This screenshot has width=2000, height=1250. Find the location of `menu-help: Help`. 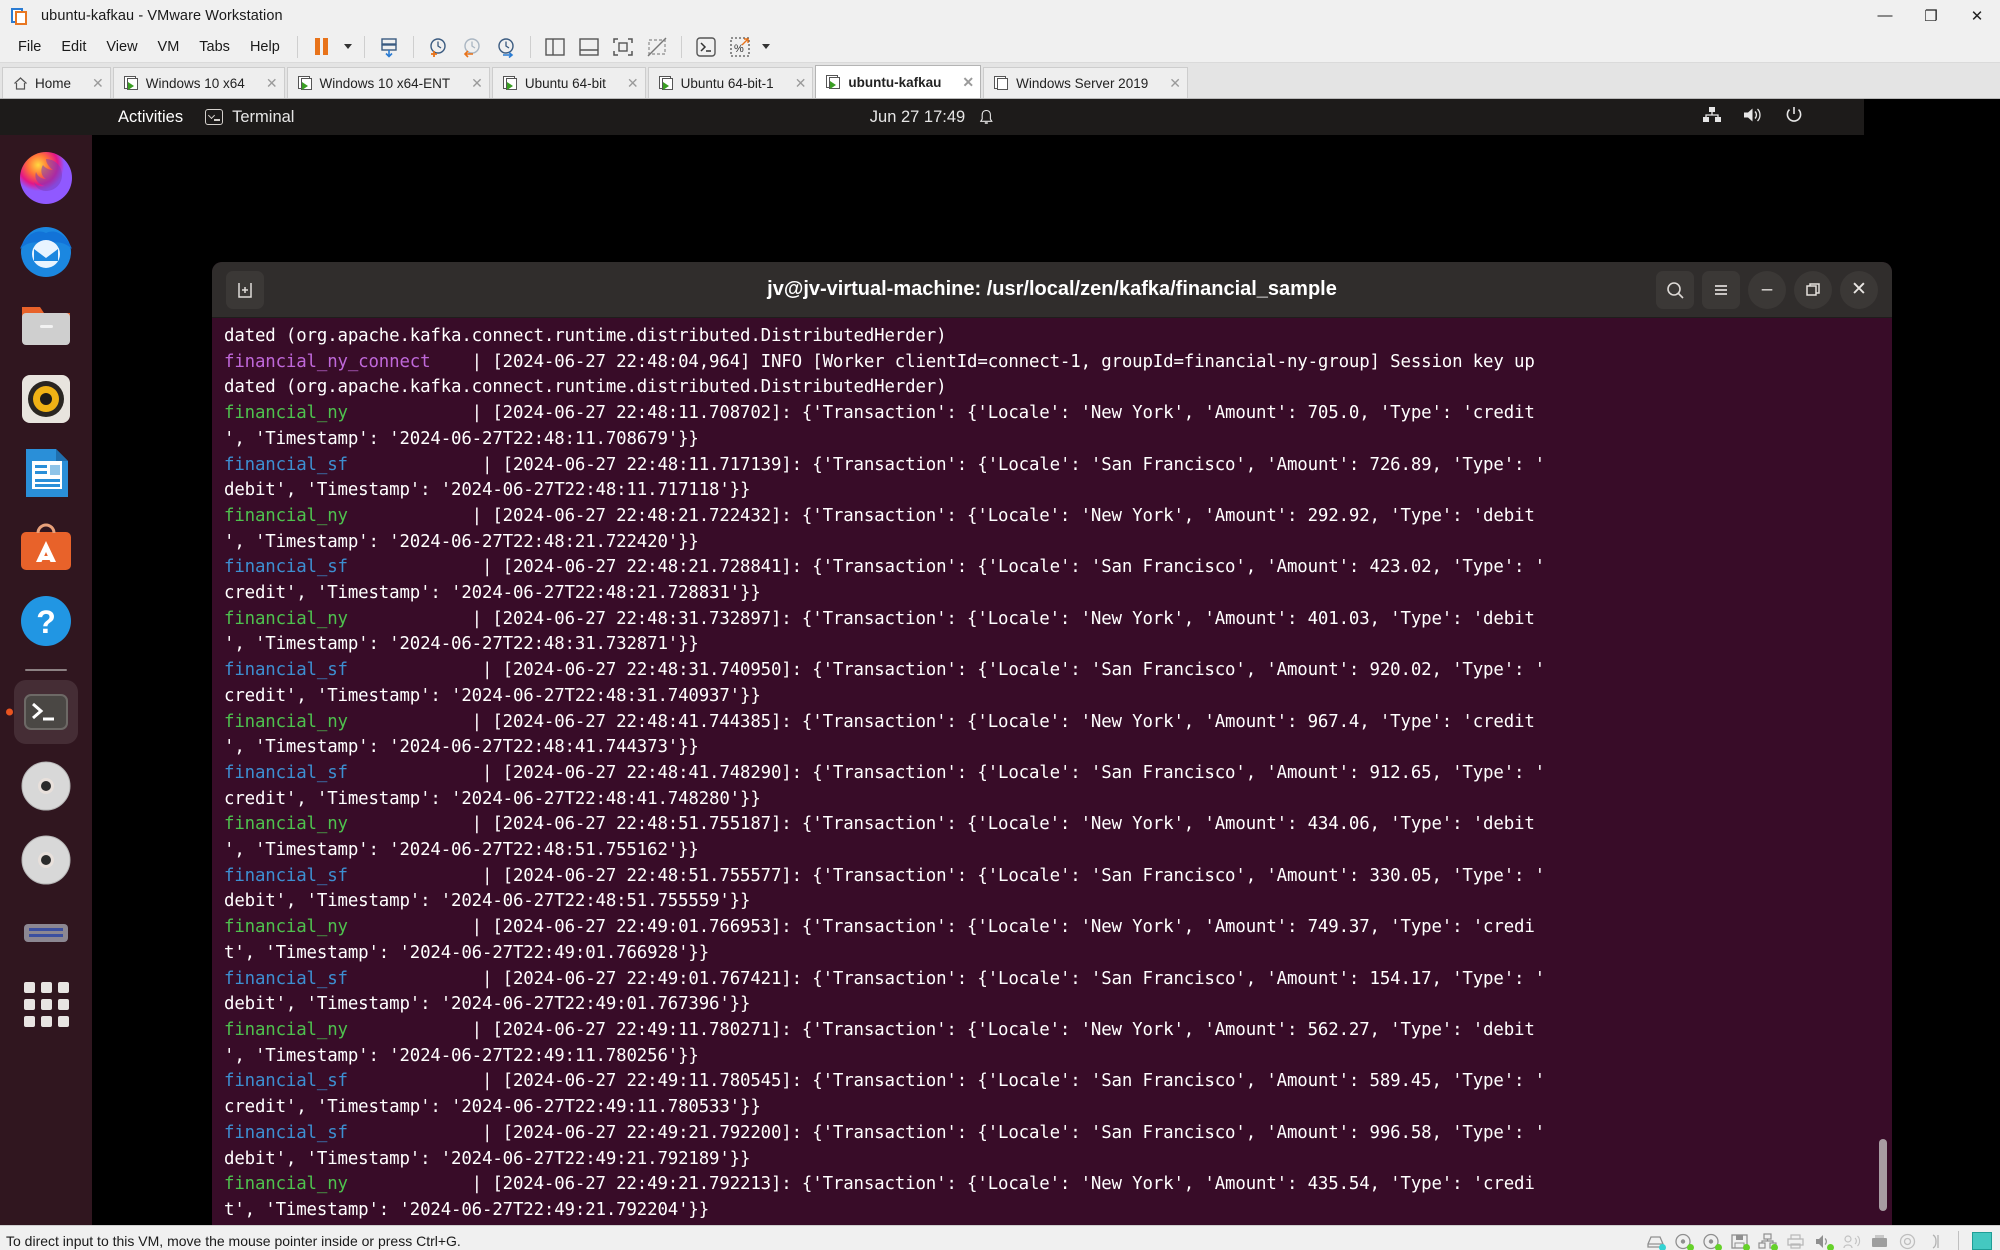

menu-help: Help is located at coordinates (265, 47).